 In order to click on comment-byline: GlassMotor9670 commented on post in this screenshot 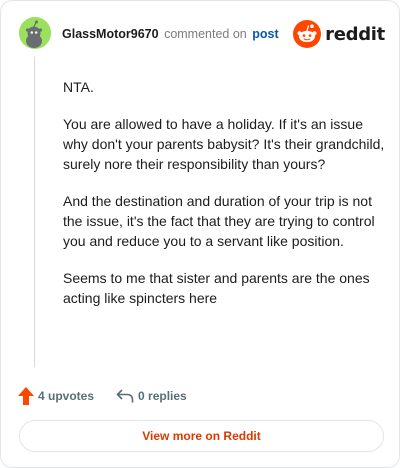, I will do `click(170, 34)`.